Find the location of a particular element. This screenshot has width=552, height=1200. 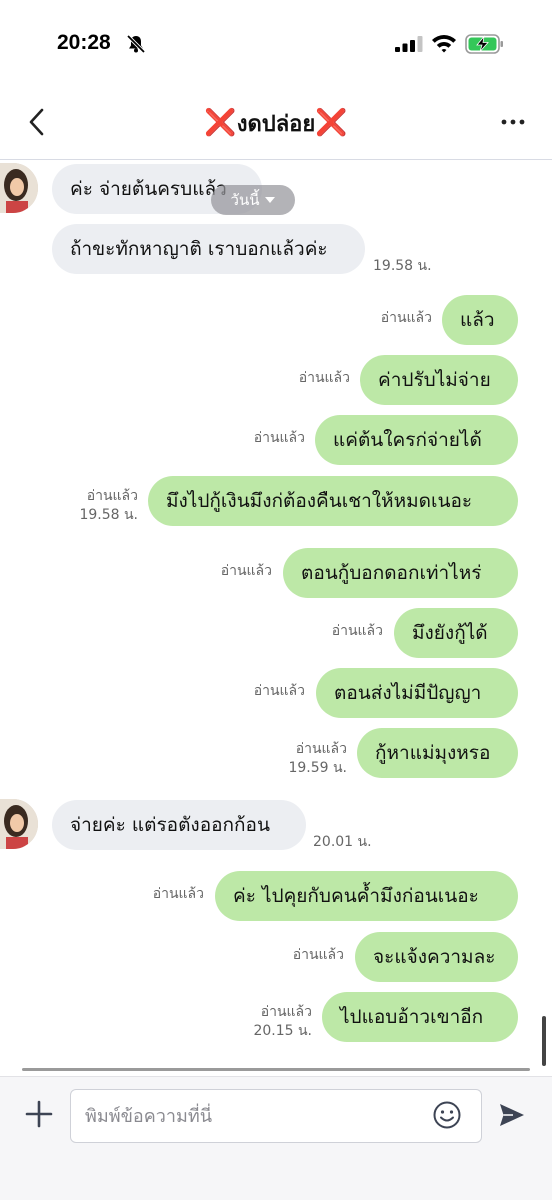

message-text: จะแจ้งความละ is located at coordinates (434, 956).